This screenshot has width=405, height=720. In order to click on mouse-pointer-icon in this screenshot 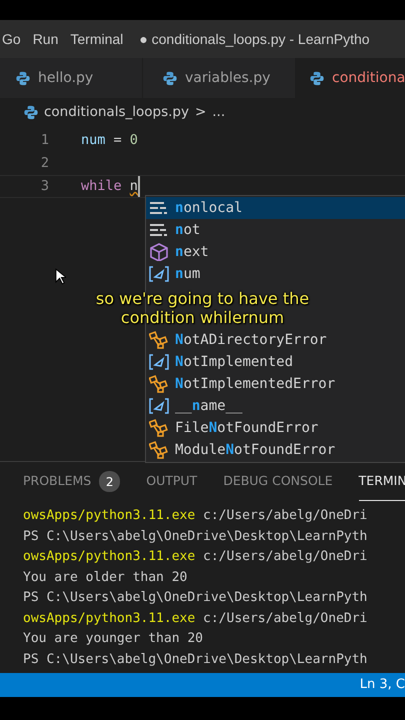, I will do `click(60, 276)`.